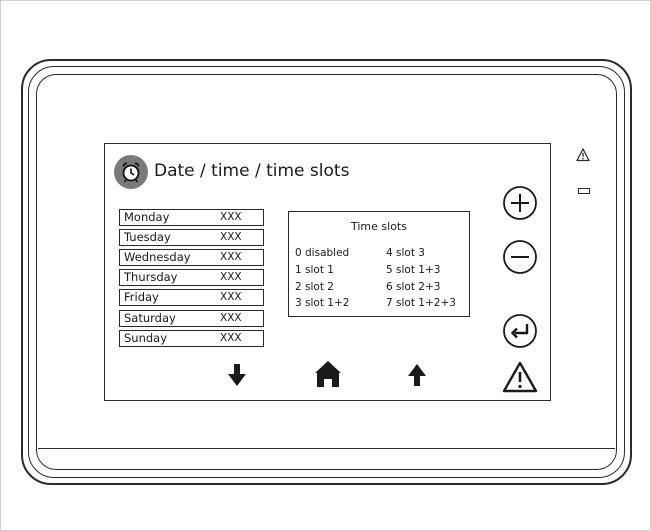 This screenshot has width=651, height=531. What do you see at coordinates (191, 237) in the screenshot?
I see `day-row-tuesday: Tuesday XXX` at bounding box center [191, 237].